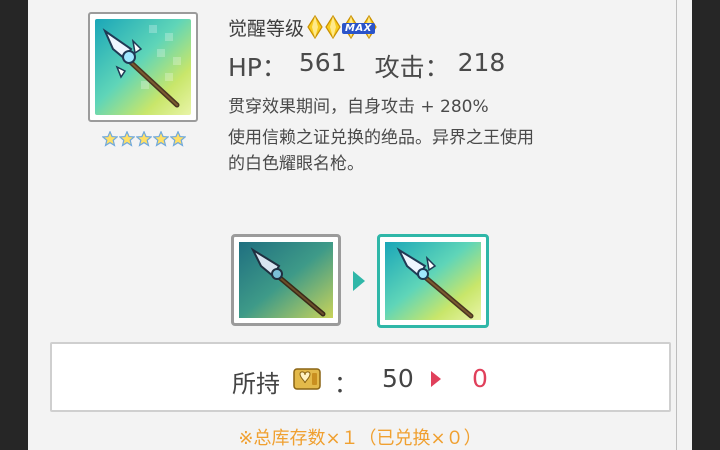  What do you see at coordinates (296, 164) in the screenshot?
I see `desc-line-2: 的白色耀眼名枪。` at bounding box center [296, 164].